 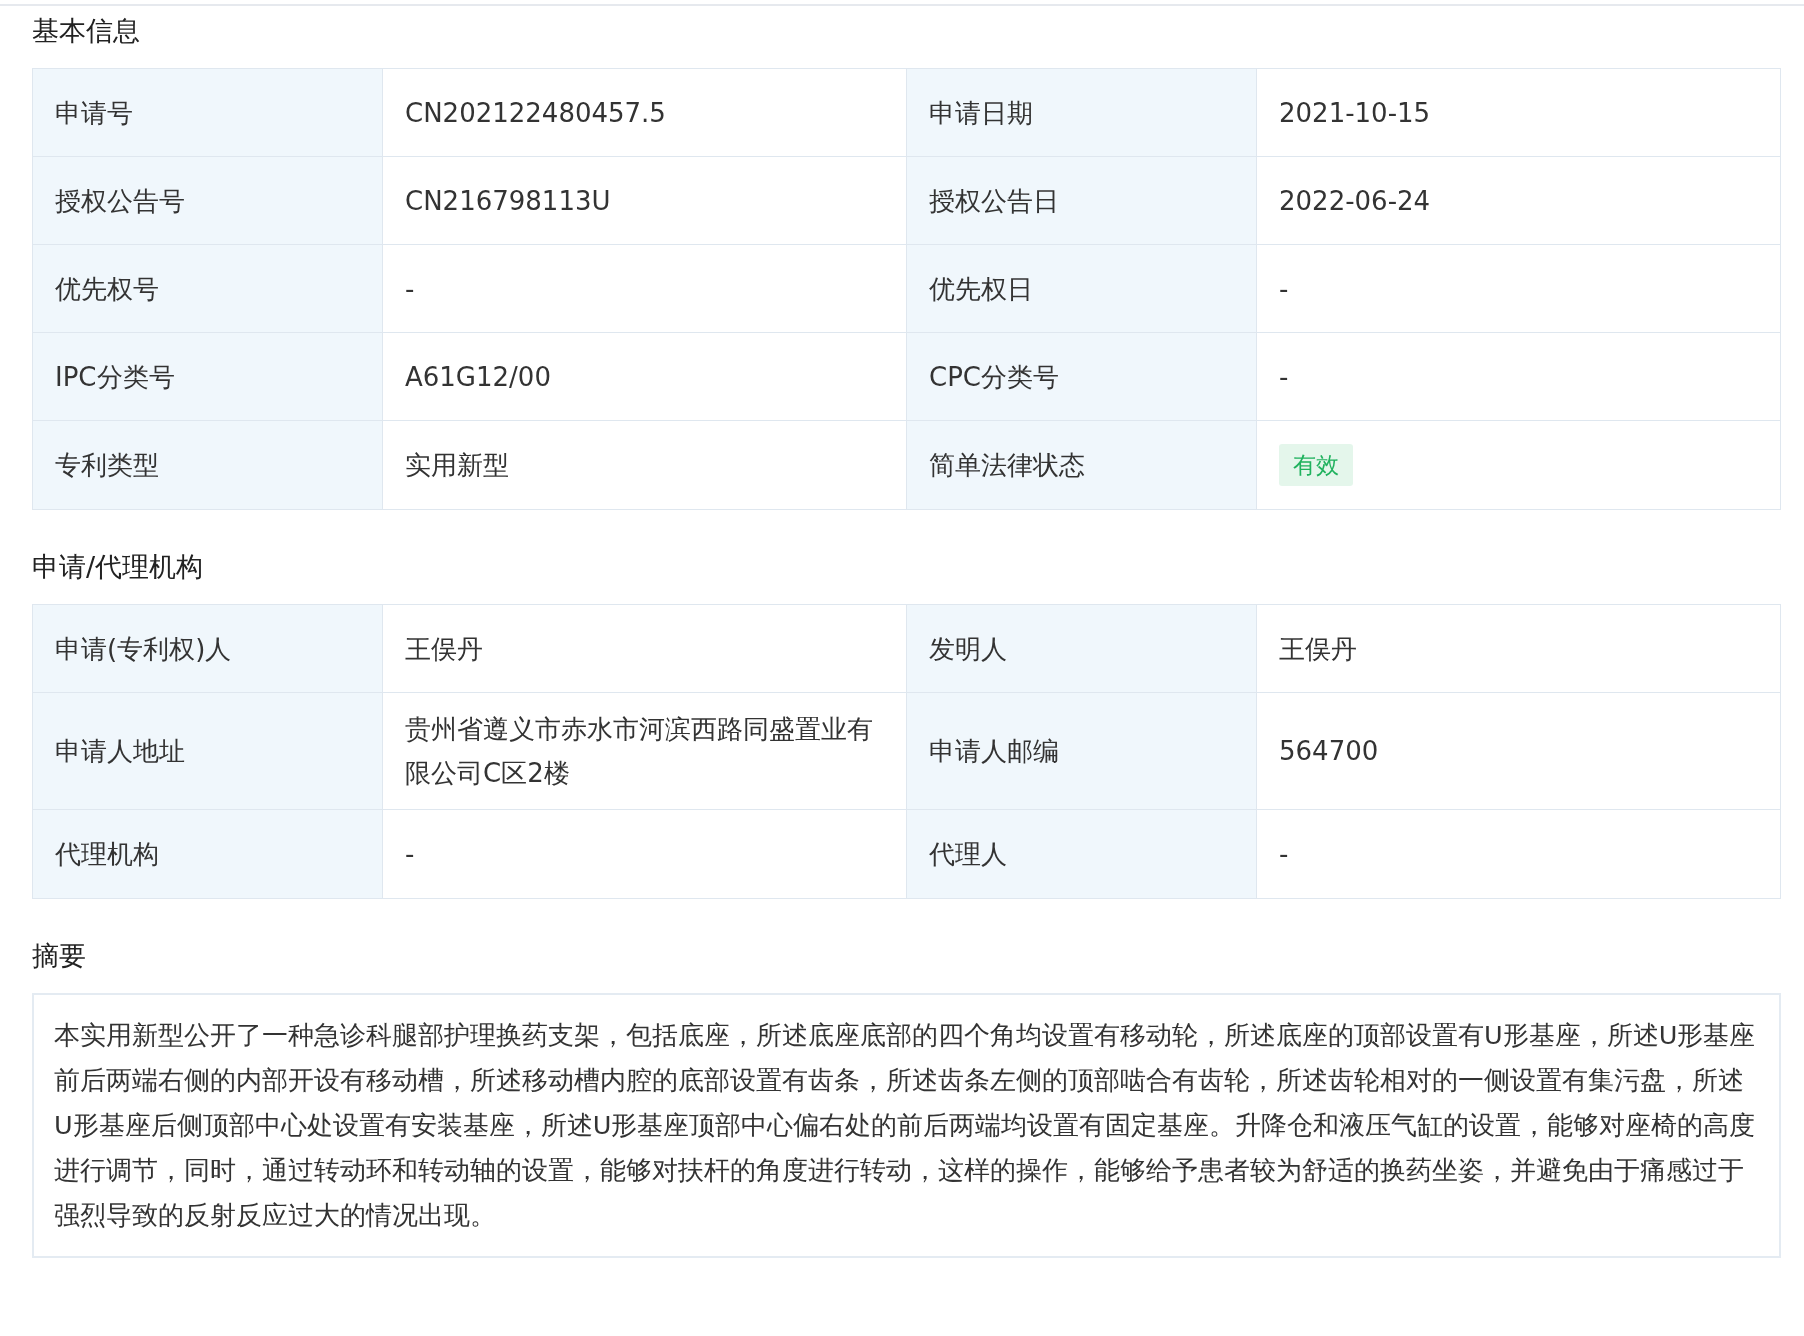 What do you see at coordinates (1082, 289) in the screenshot?
I see `label-cell: 优先权日` at bounding box center [1082, 289].